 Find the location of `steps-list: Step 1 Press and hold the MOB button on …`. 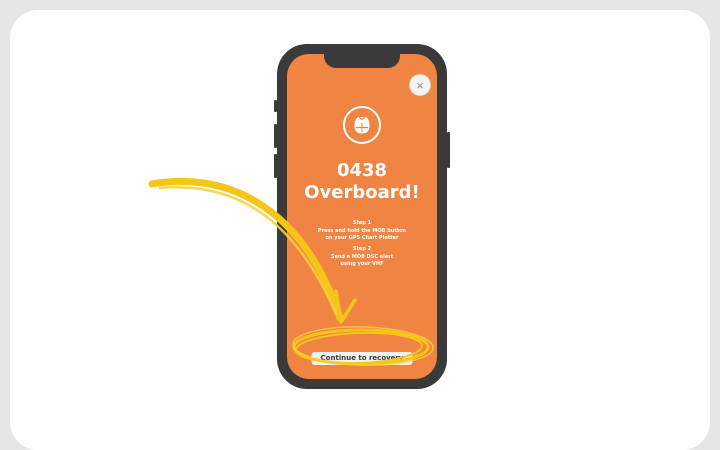

steps-list: Step 1 Press and hold the MOB button on … is located at coordinates (362, 246).